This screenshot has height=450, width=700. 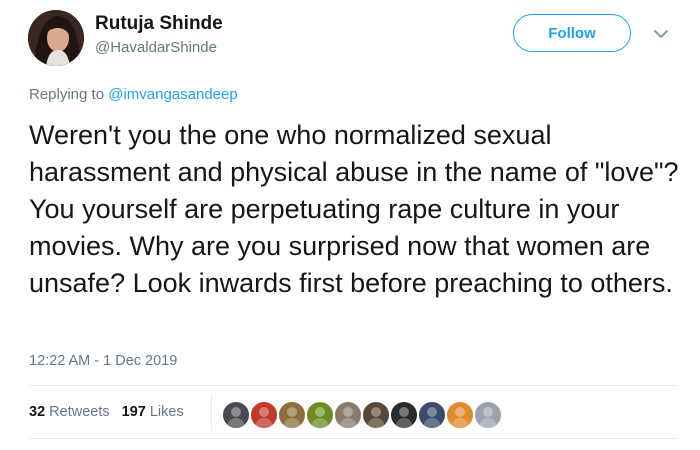 What do you see at coordinates (159, 24) in the screenshot?
I see `author-name: Rutuja Shinde` at bounding box center [159, 24].